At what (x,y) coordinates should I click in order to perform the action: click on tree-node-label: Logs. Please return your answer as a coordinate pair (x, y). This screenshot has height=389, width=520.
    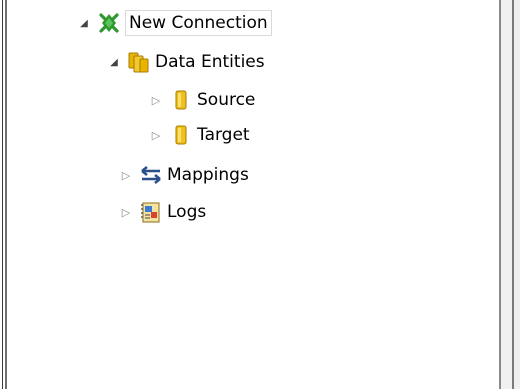
    Looking at the image, I should click on (186, 212).